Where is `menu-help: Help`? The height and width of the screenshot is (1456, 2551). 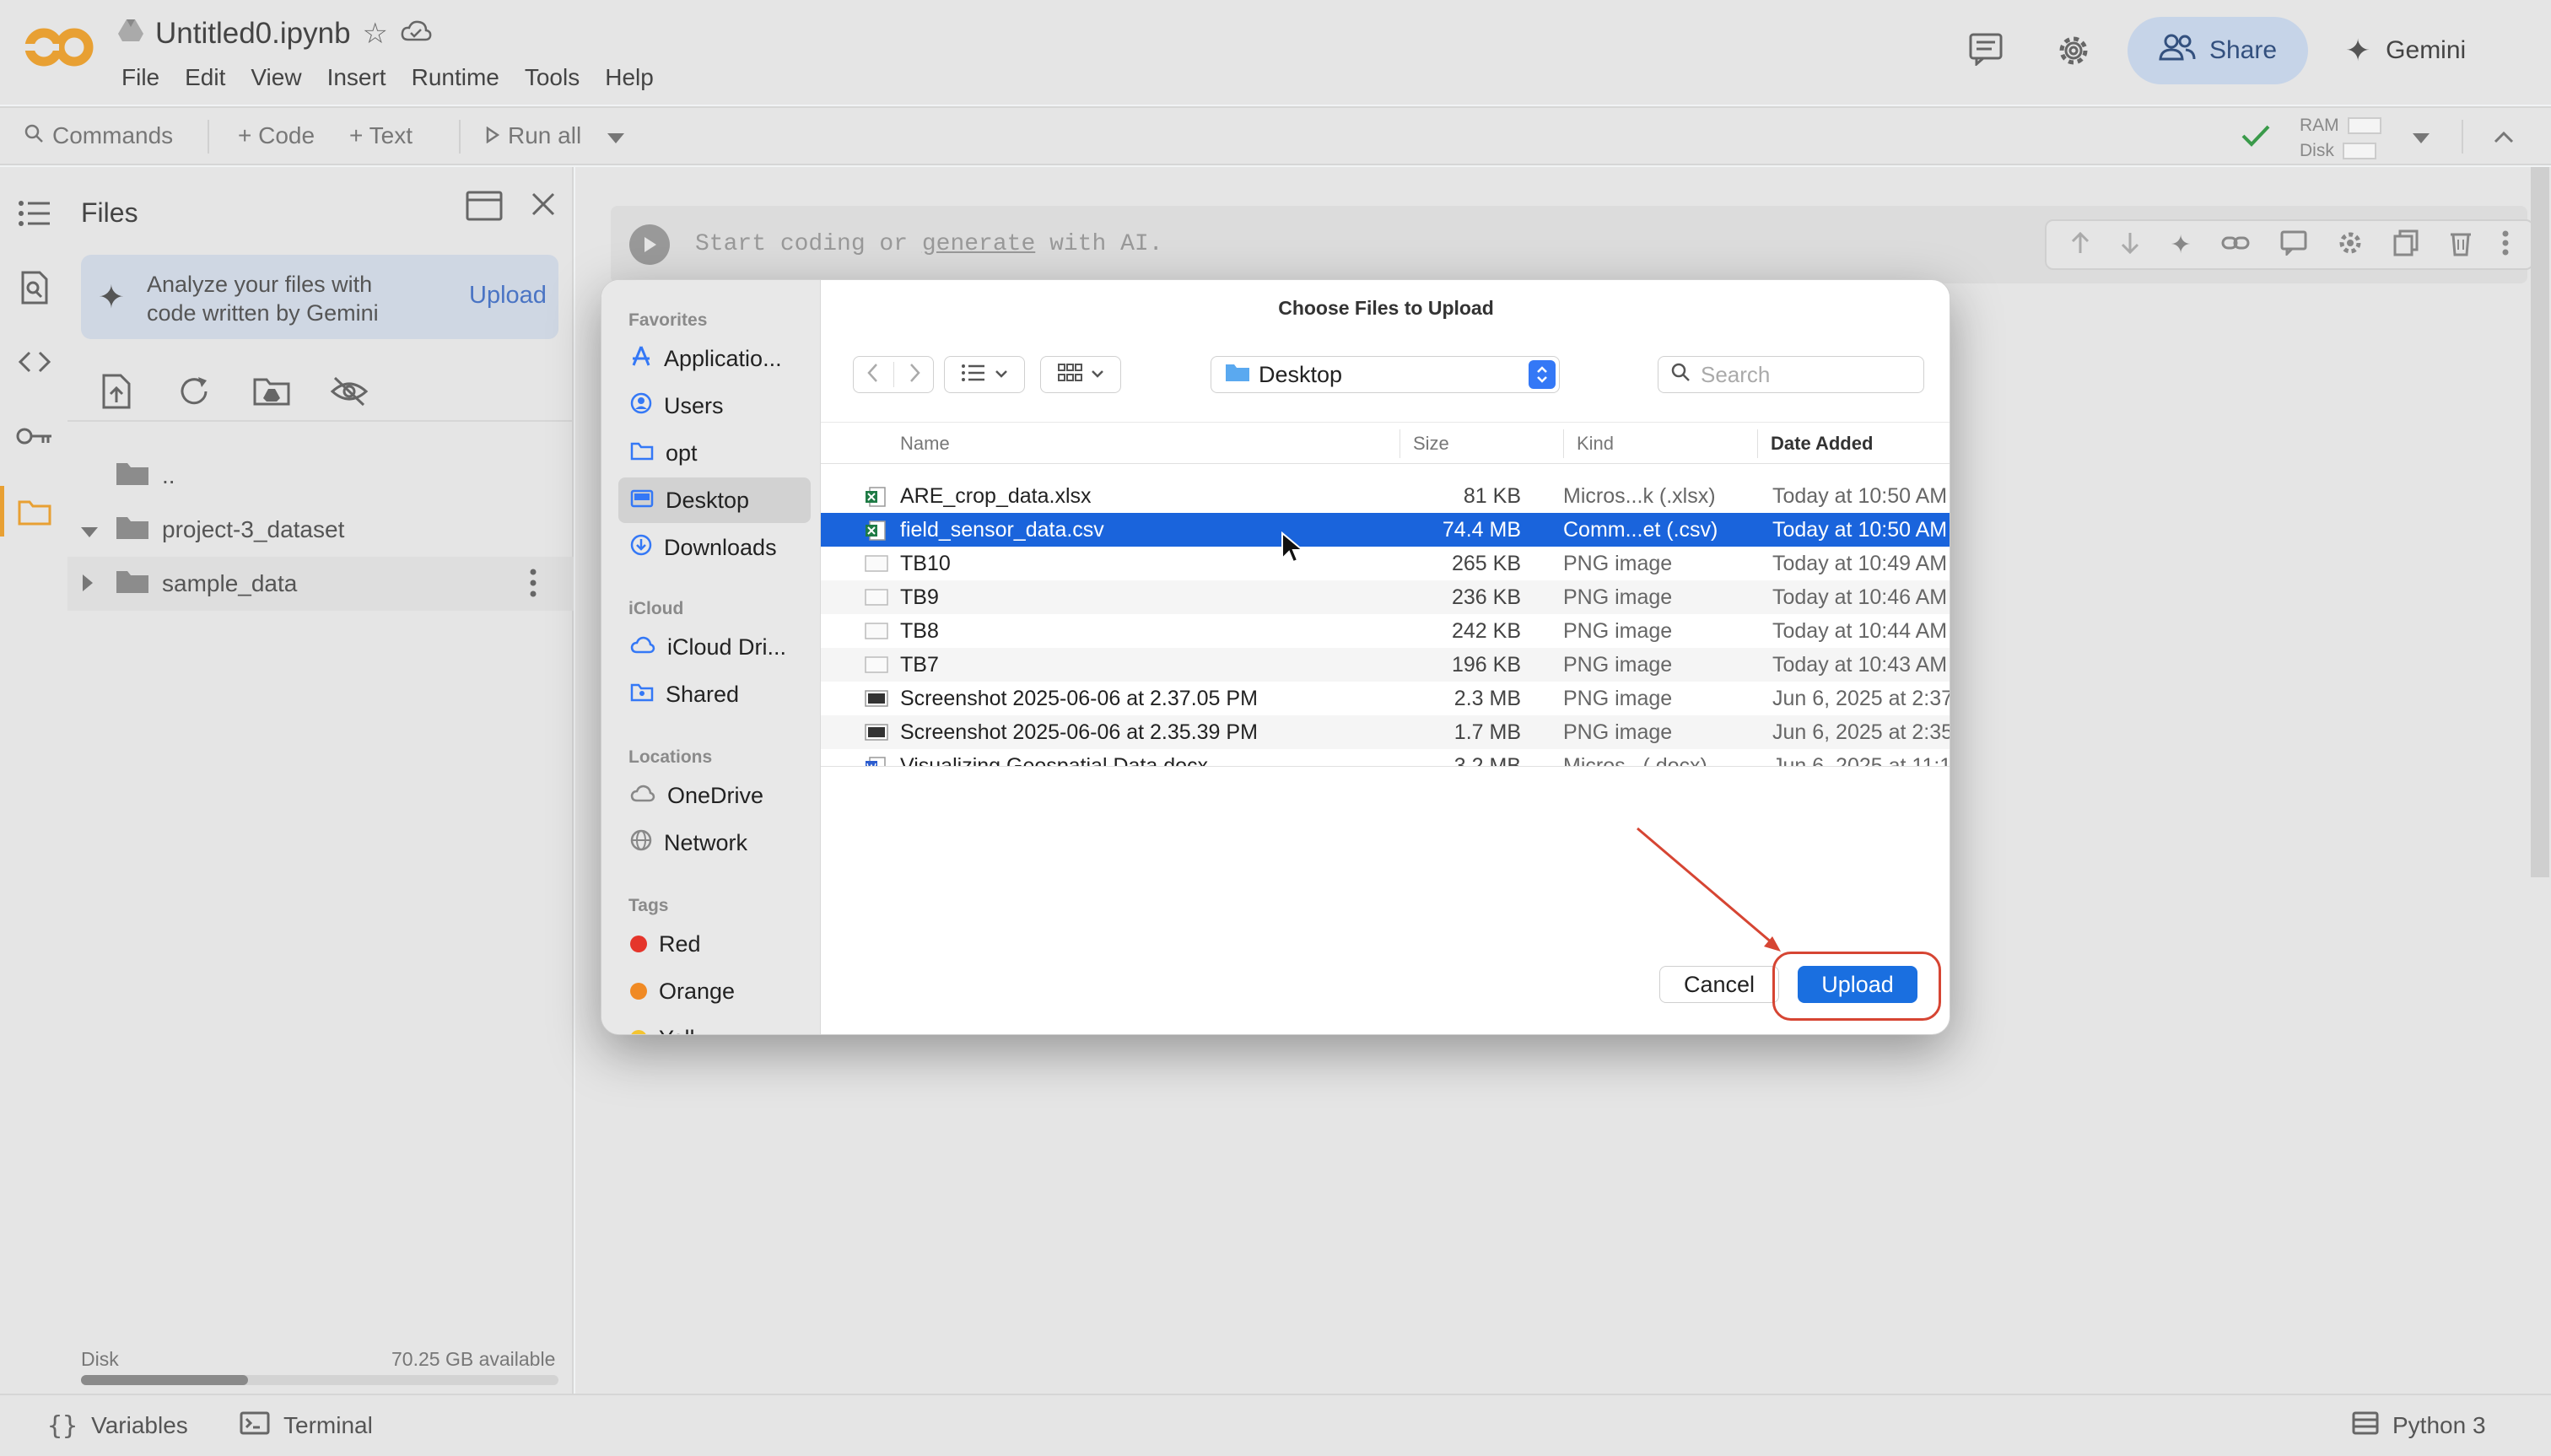
menu-help: Help is located at coordinates (629, 78).